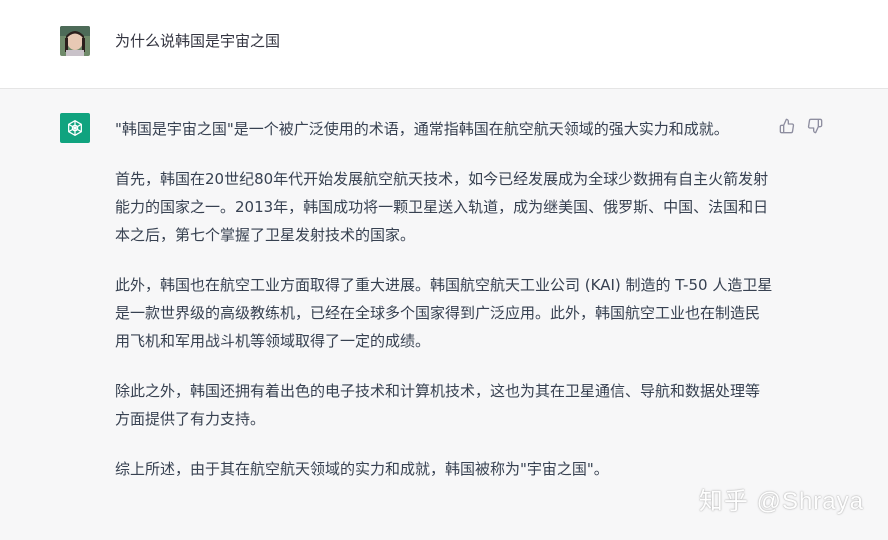 This screenshot has height=540, width=888. What do you see at coordinates (198, 41) in the screenshot?
I see `user-message-text: 为什么说韩国是宇宙之国` at bounding box center [198, 41].